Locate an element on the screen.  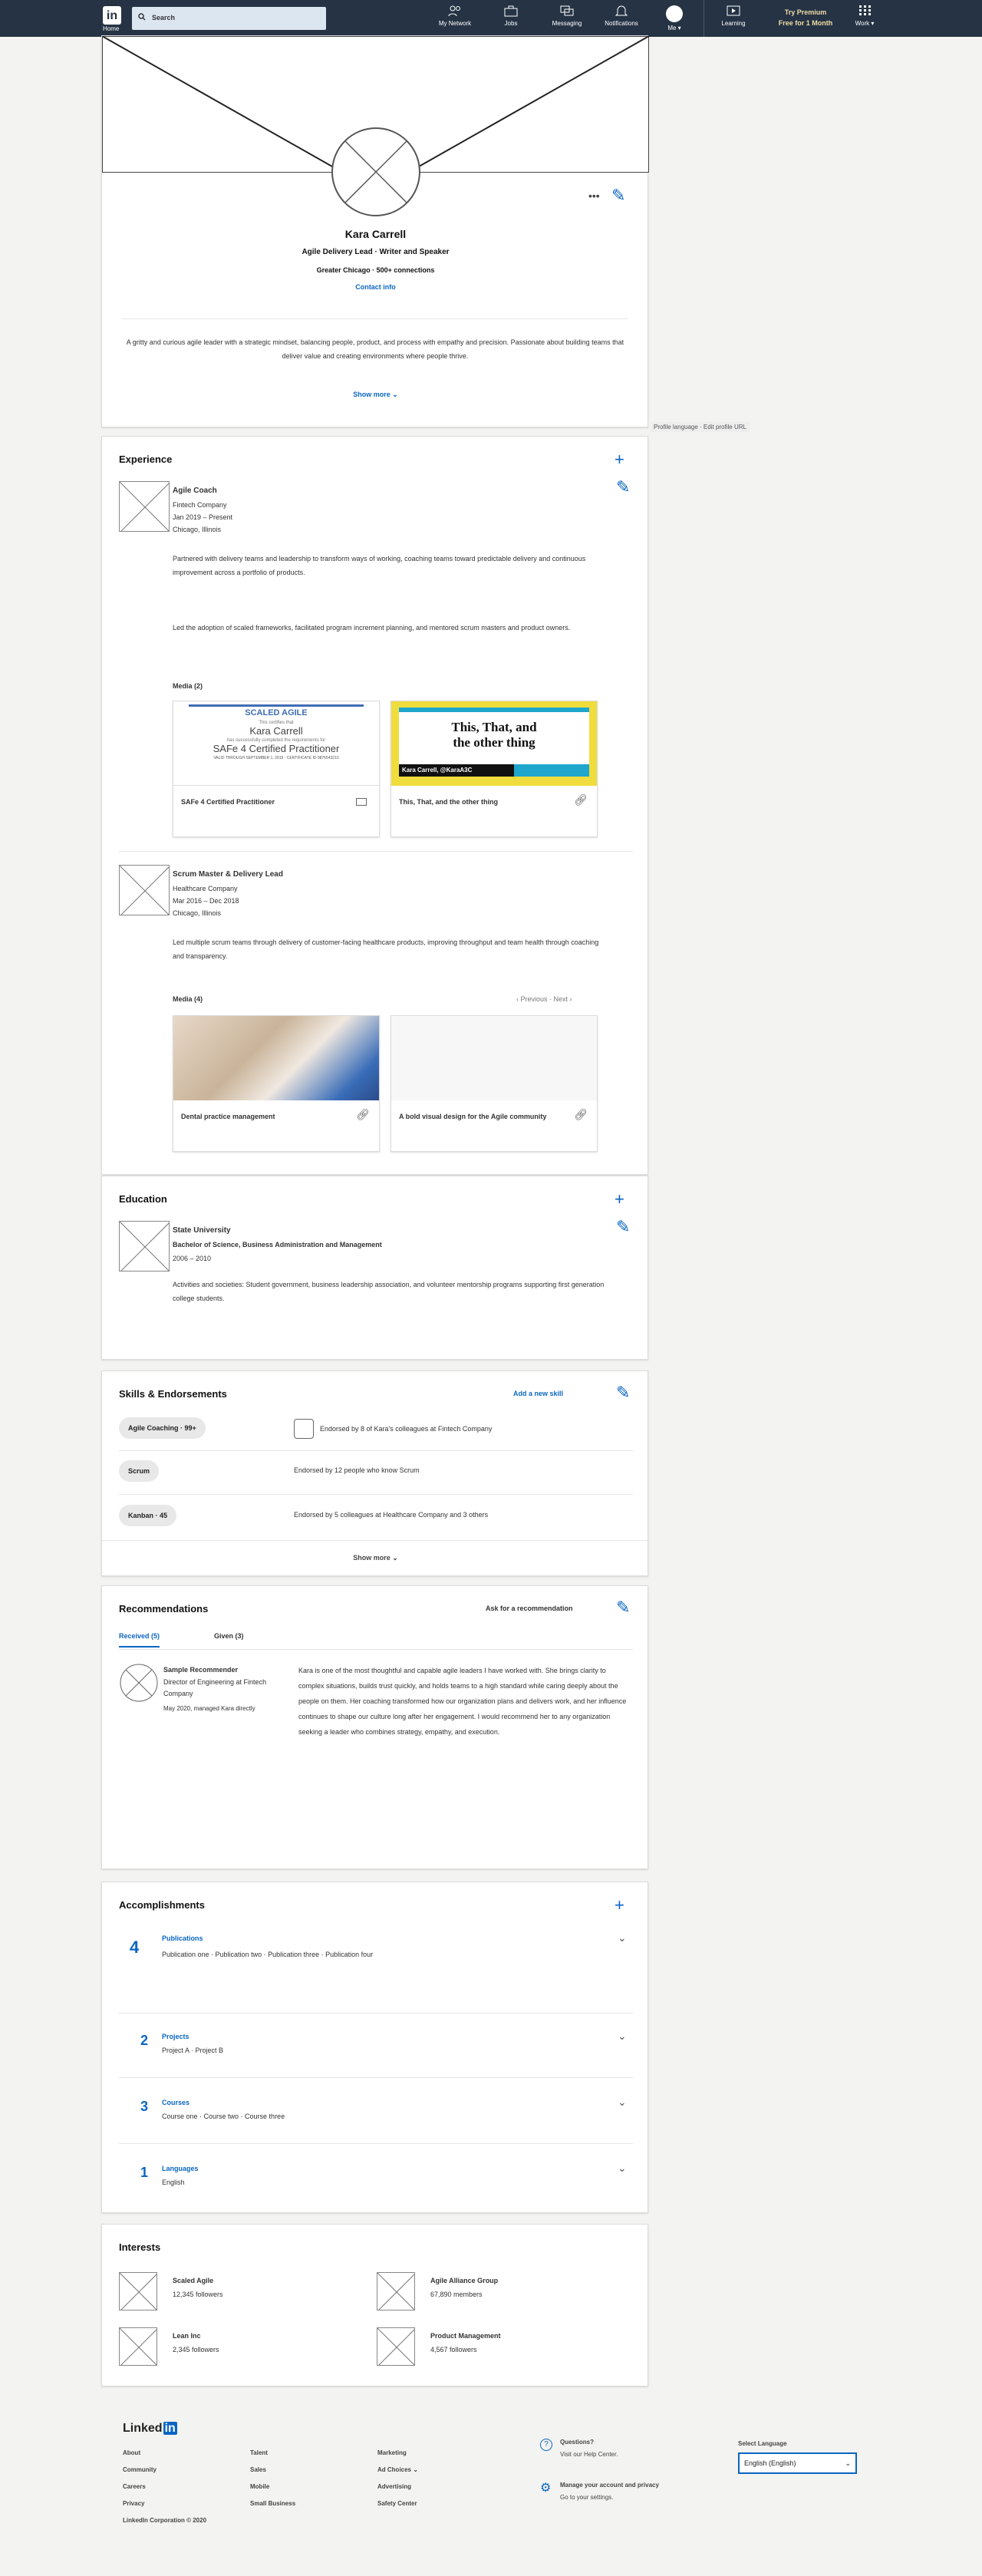
help-center-link: Questions? is located at coordinates (577, 2442).